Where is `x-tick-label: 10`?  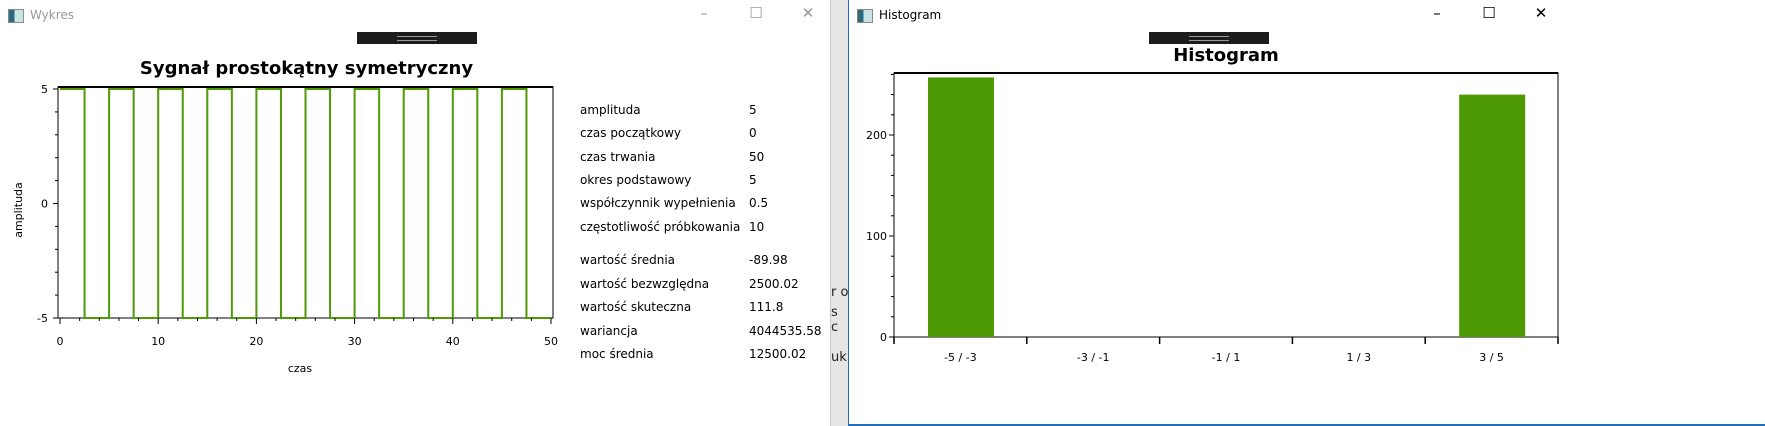 x-tick-label: 10 is located at coordinates (158, 341).